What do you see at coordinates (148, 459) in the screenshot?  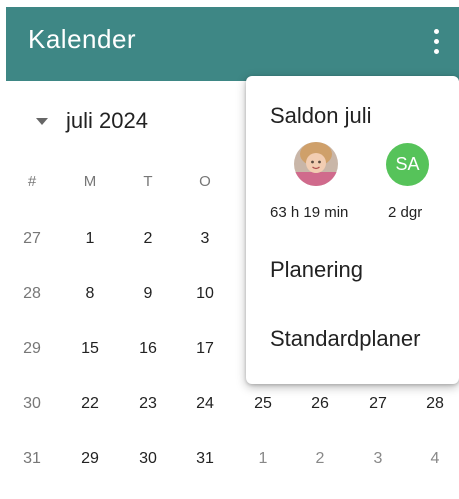 I see `day-cell: 30` at bounding box center [148, 459].